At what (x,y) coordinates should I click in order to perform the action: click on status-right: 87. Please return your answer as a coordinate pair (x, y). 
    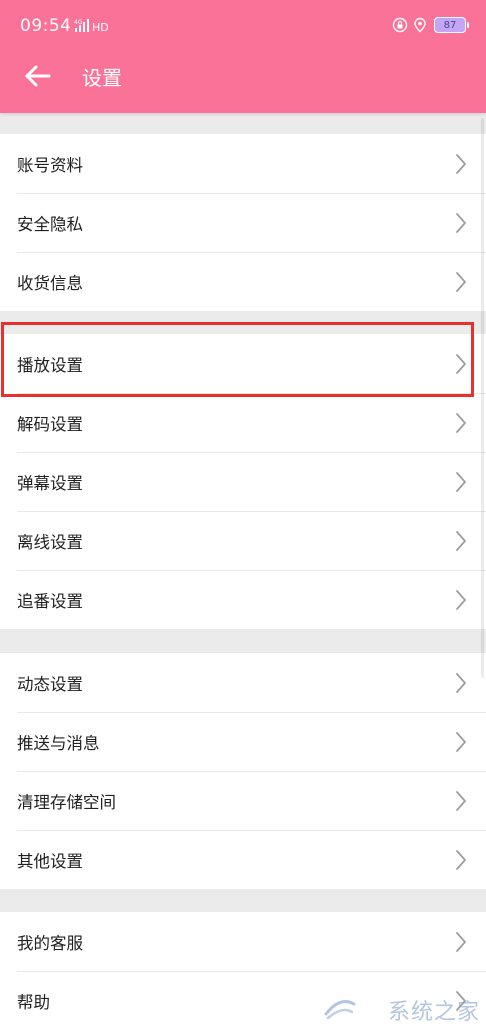
    Looking at the image, I should click on (429, 25).